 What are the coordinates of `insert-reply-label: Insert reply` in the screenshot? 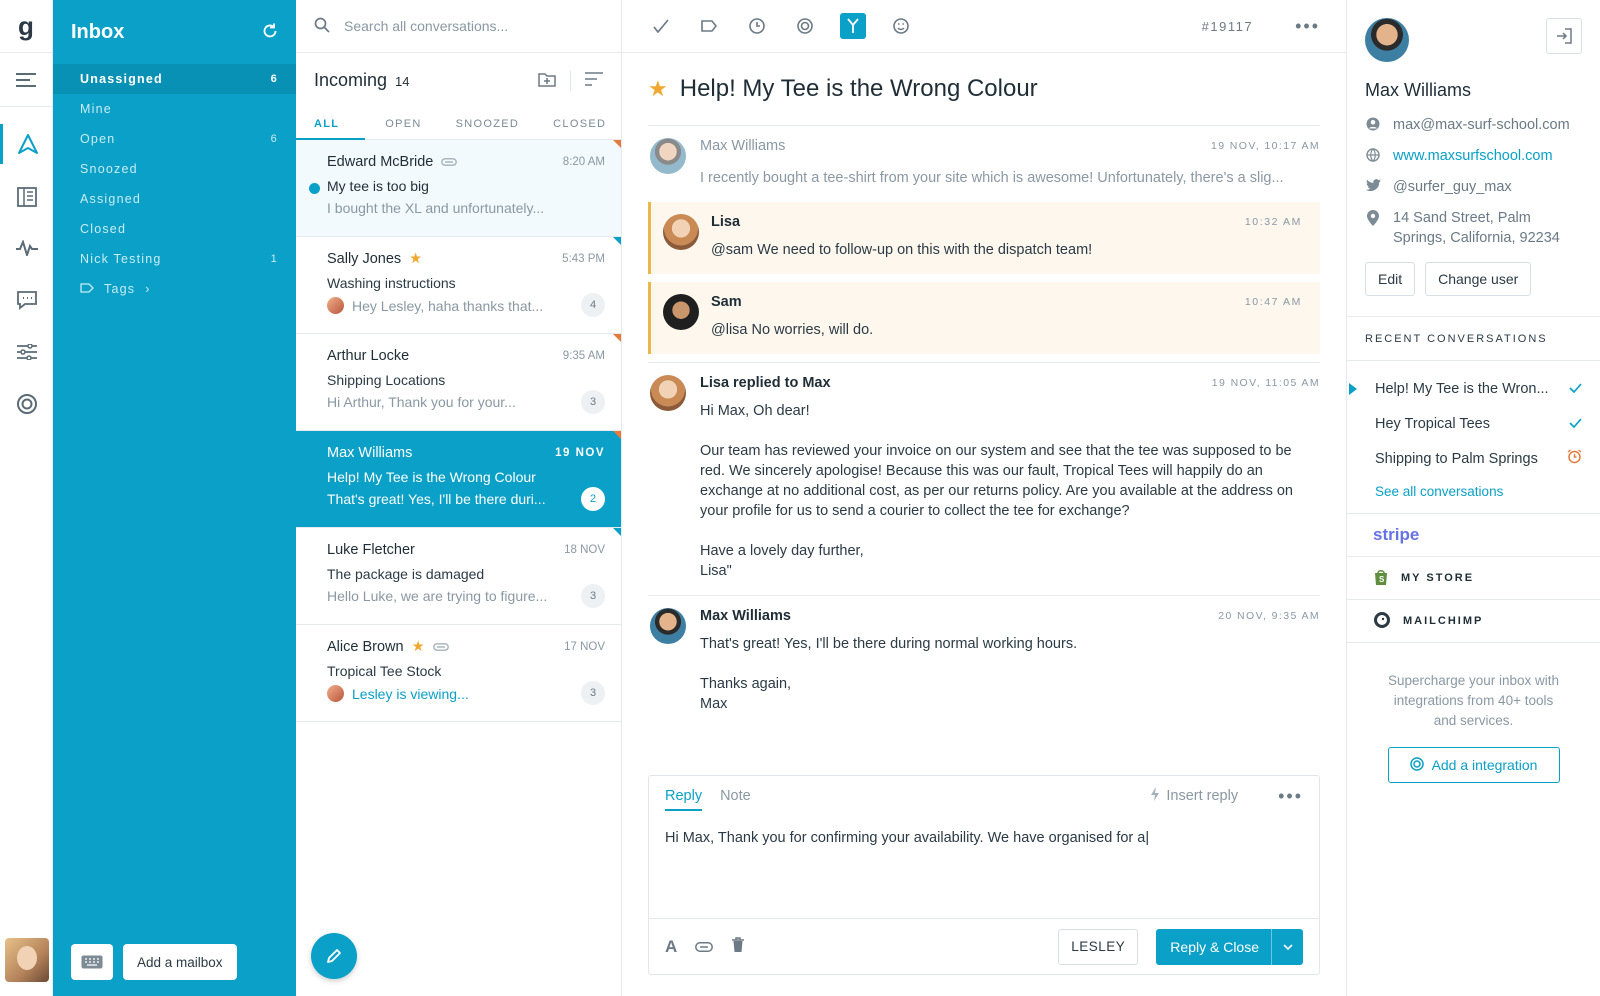 It's located at (1202, 796).